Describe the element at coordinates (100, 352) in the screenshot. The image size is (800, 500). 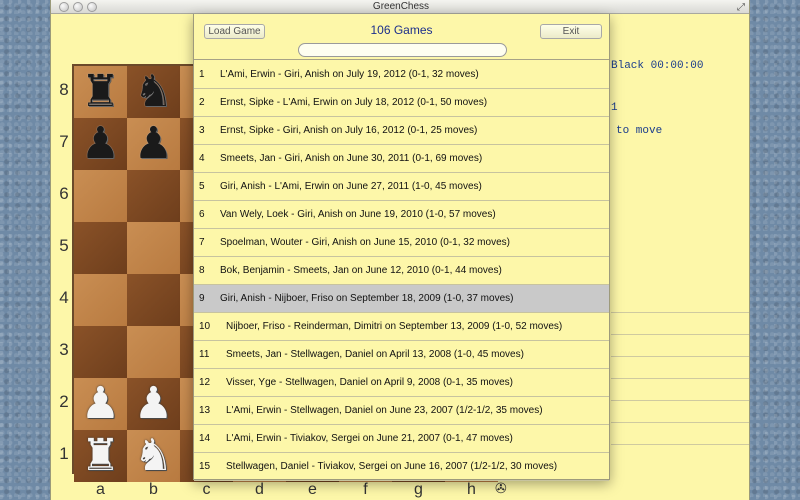
I see `square-a3` at that location.